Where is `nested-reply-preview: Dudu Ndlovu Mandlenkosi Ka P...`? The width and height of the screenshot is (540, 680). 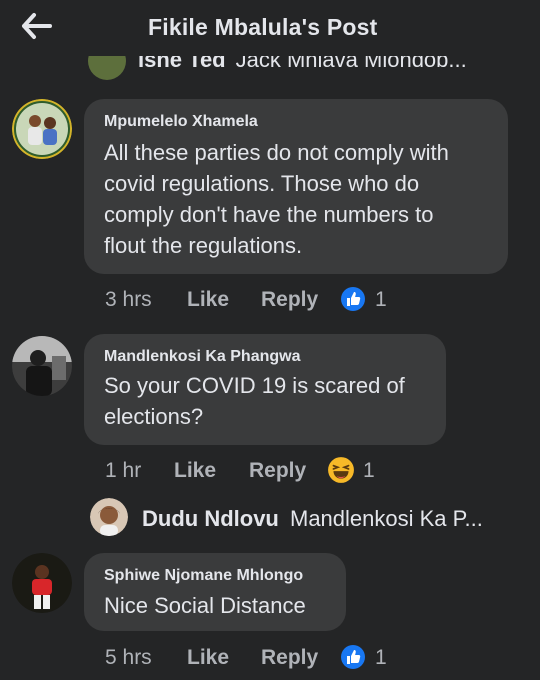 nested-reply-preview: Dudu Ndlovu Mandlenkosi Ka P... is located at coordinates (310, 518).